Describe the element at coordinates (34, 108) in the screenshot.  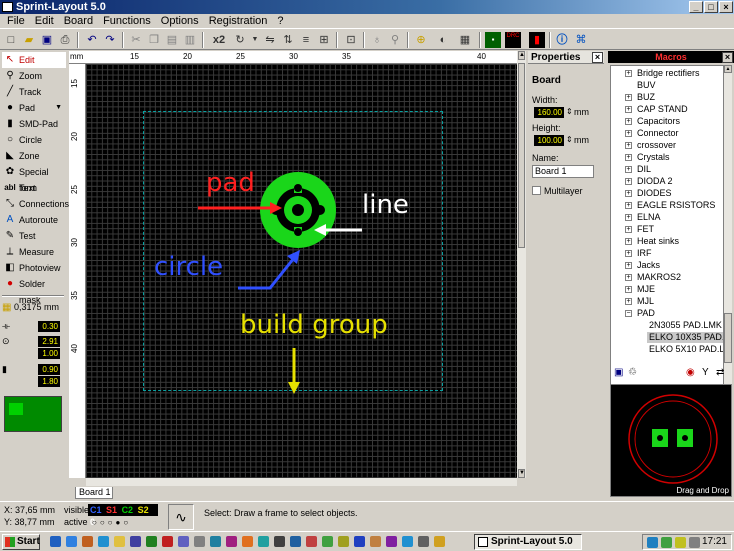
I see `tool-pad: ● Pad ▼` at that location.